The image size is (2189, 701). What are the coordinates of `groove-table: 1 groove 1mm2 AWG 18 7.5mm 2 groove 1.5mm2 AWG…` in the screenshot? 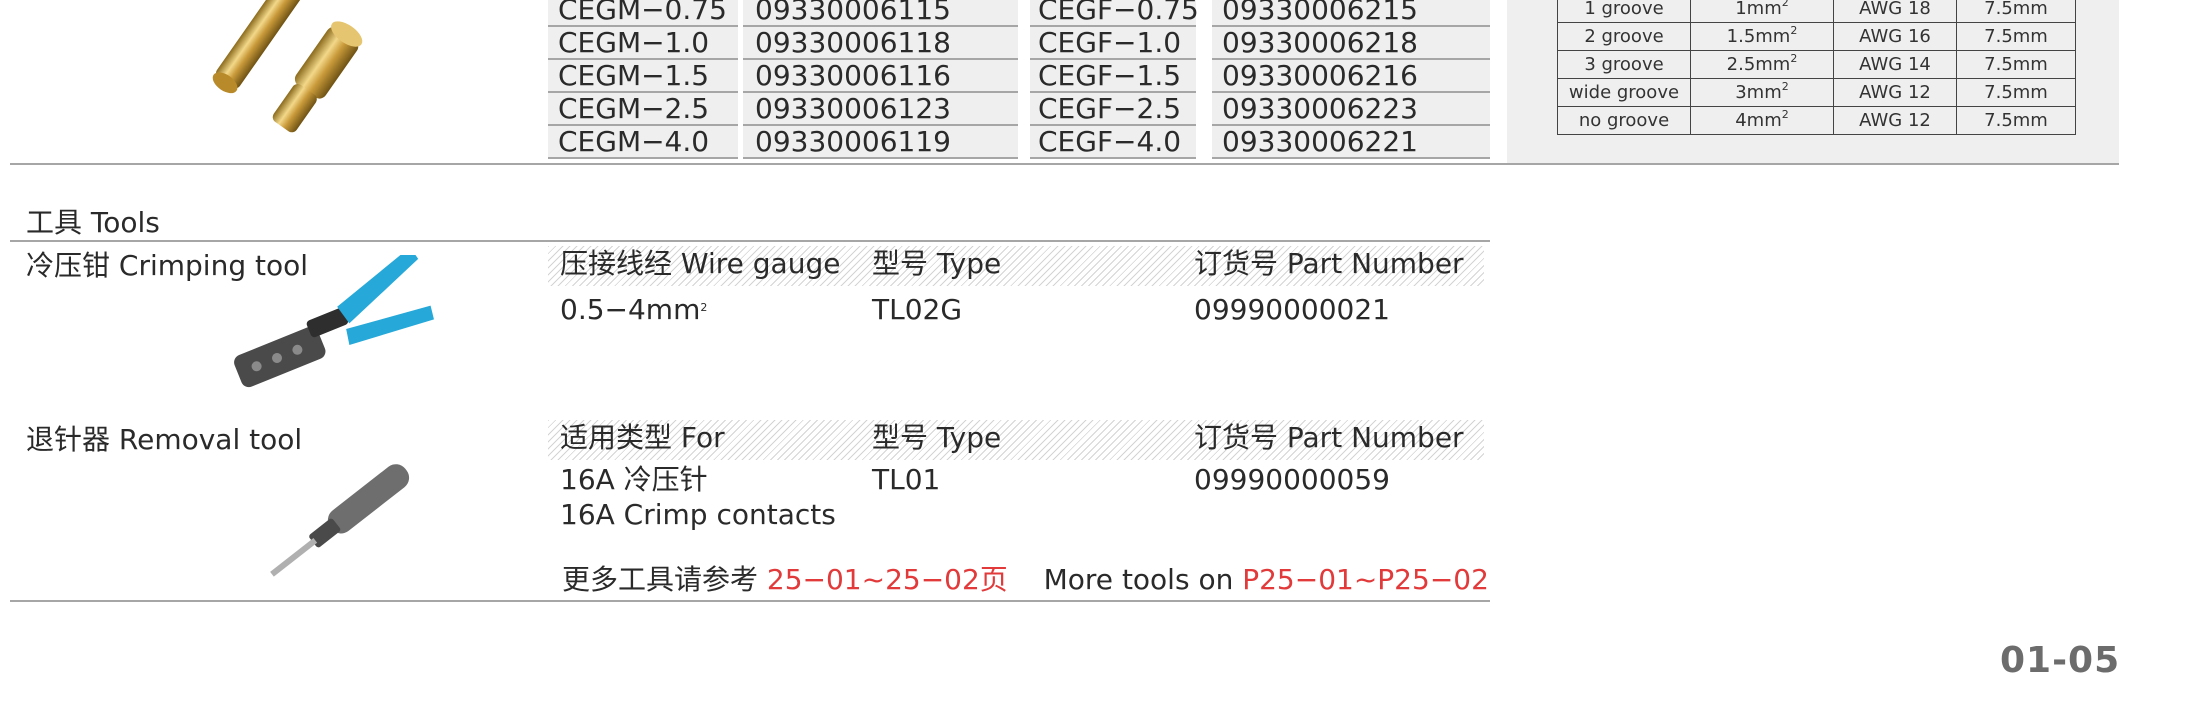 It's located at (1816, 67).